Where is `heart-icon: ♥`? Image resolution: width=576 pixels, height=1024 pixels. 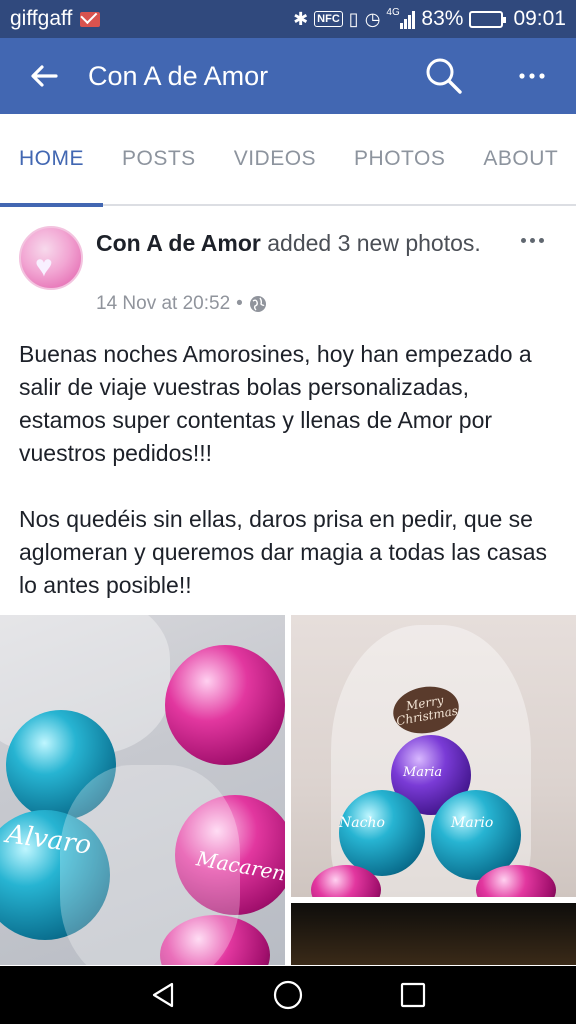
heart-icon: ♥ is located at coordinates (44, 266).